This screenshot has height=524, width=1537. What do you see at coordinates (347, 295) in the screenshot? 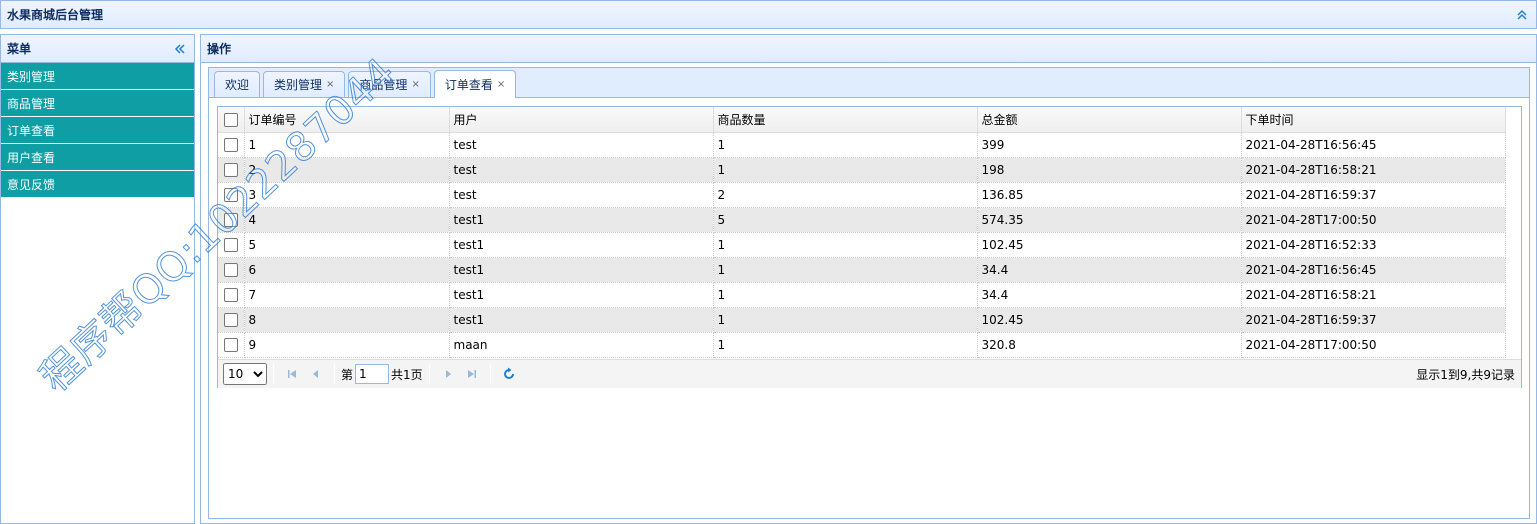
I see `order-id-cell: 7` at bounding box center [347, 295].